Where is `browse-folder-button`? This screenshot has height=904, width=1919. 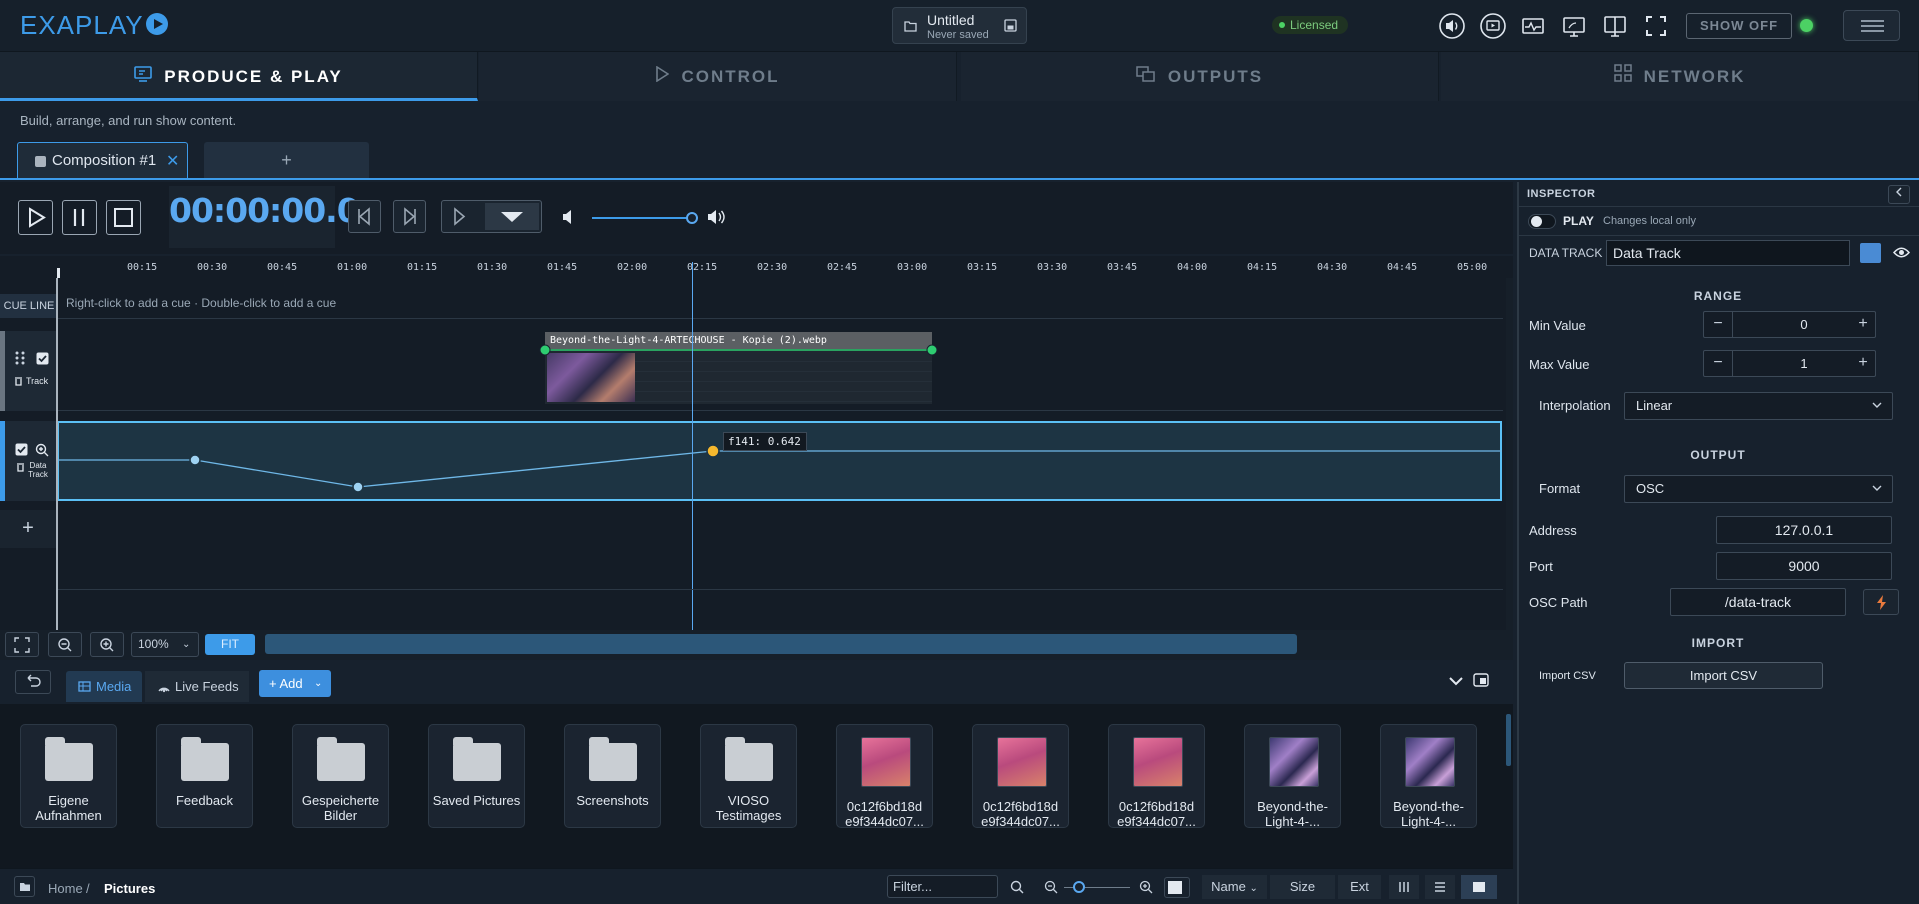 browse-folder-button is located at coordinates (24, 886).